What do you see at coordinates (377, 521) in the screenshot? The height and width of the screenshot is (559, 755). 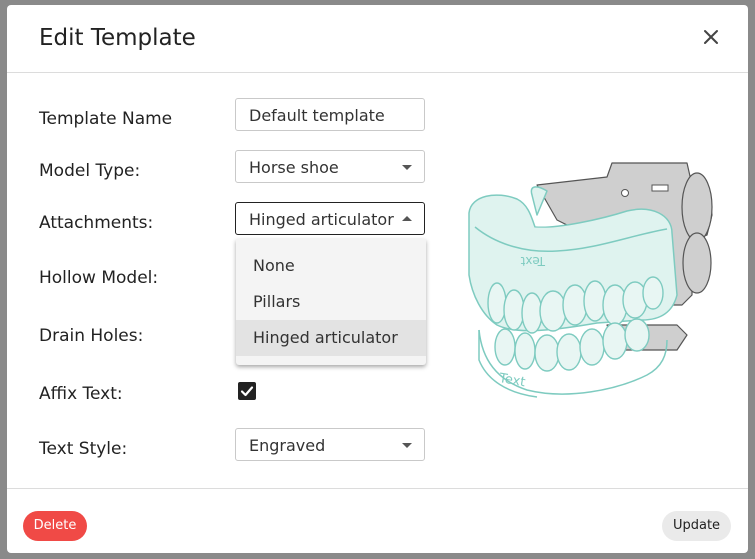 I see `dialog-footer: Delete Update` at bounding box center [377, 521].